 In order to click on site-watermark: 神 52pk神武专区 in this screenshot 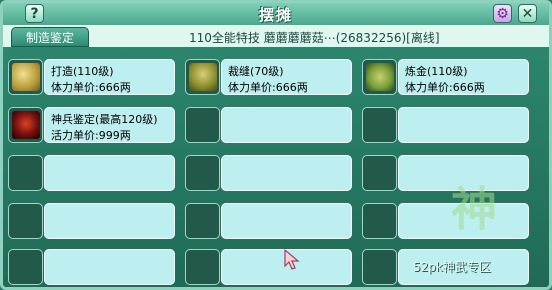, I will do `click(476, 230)`.